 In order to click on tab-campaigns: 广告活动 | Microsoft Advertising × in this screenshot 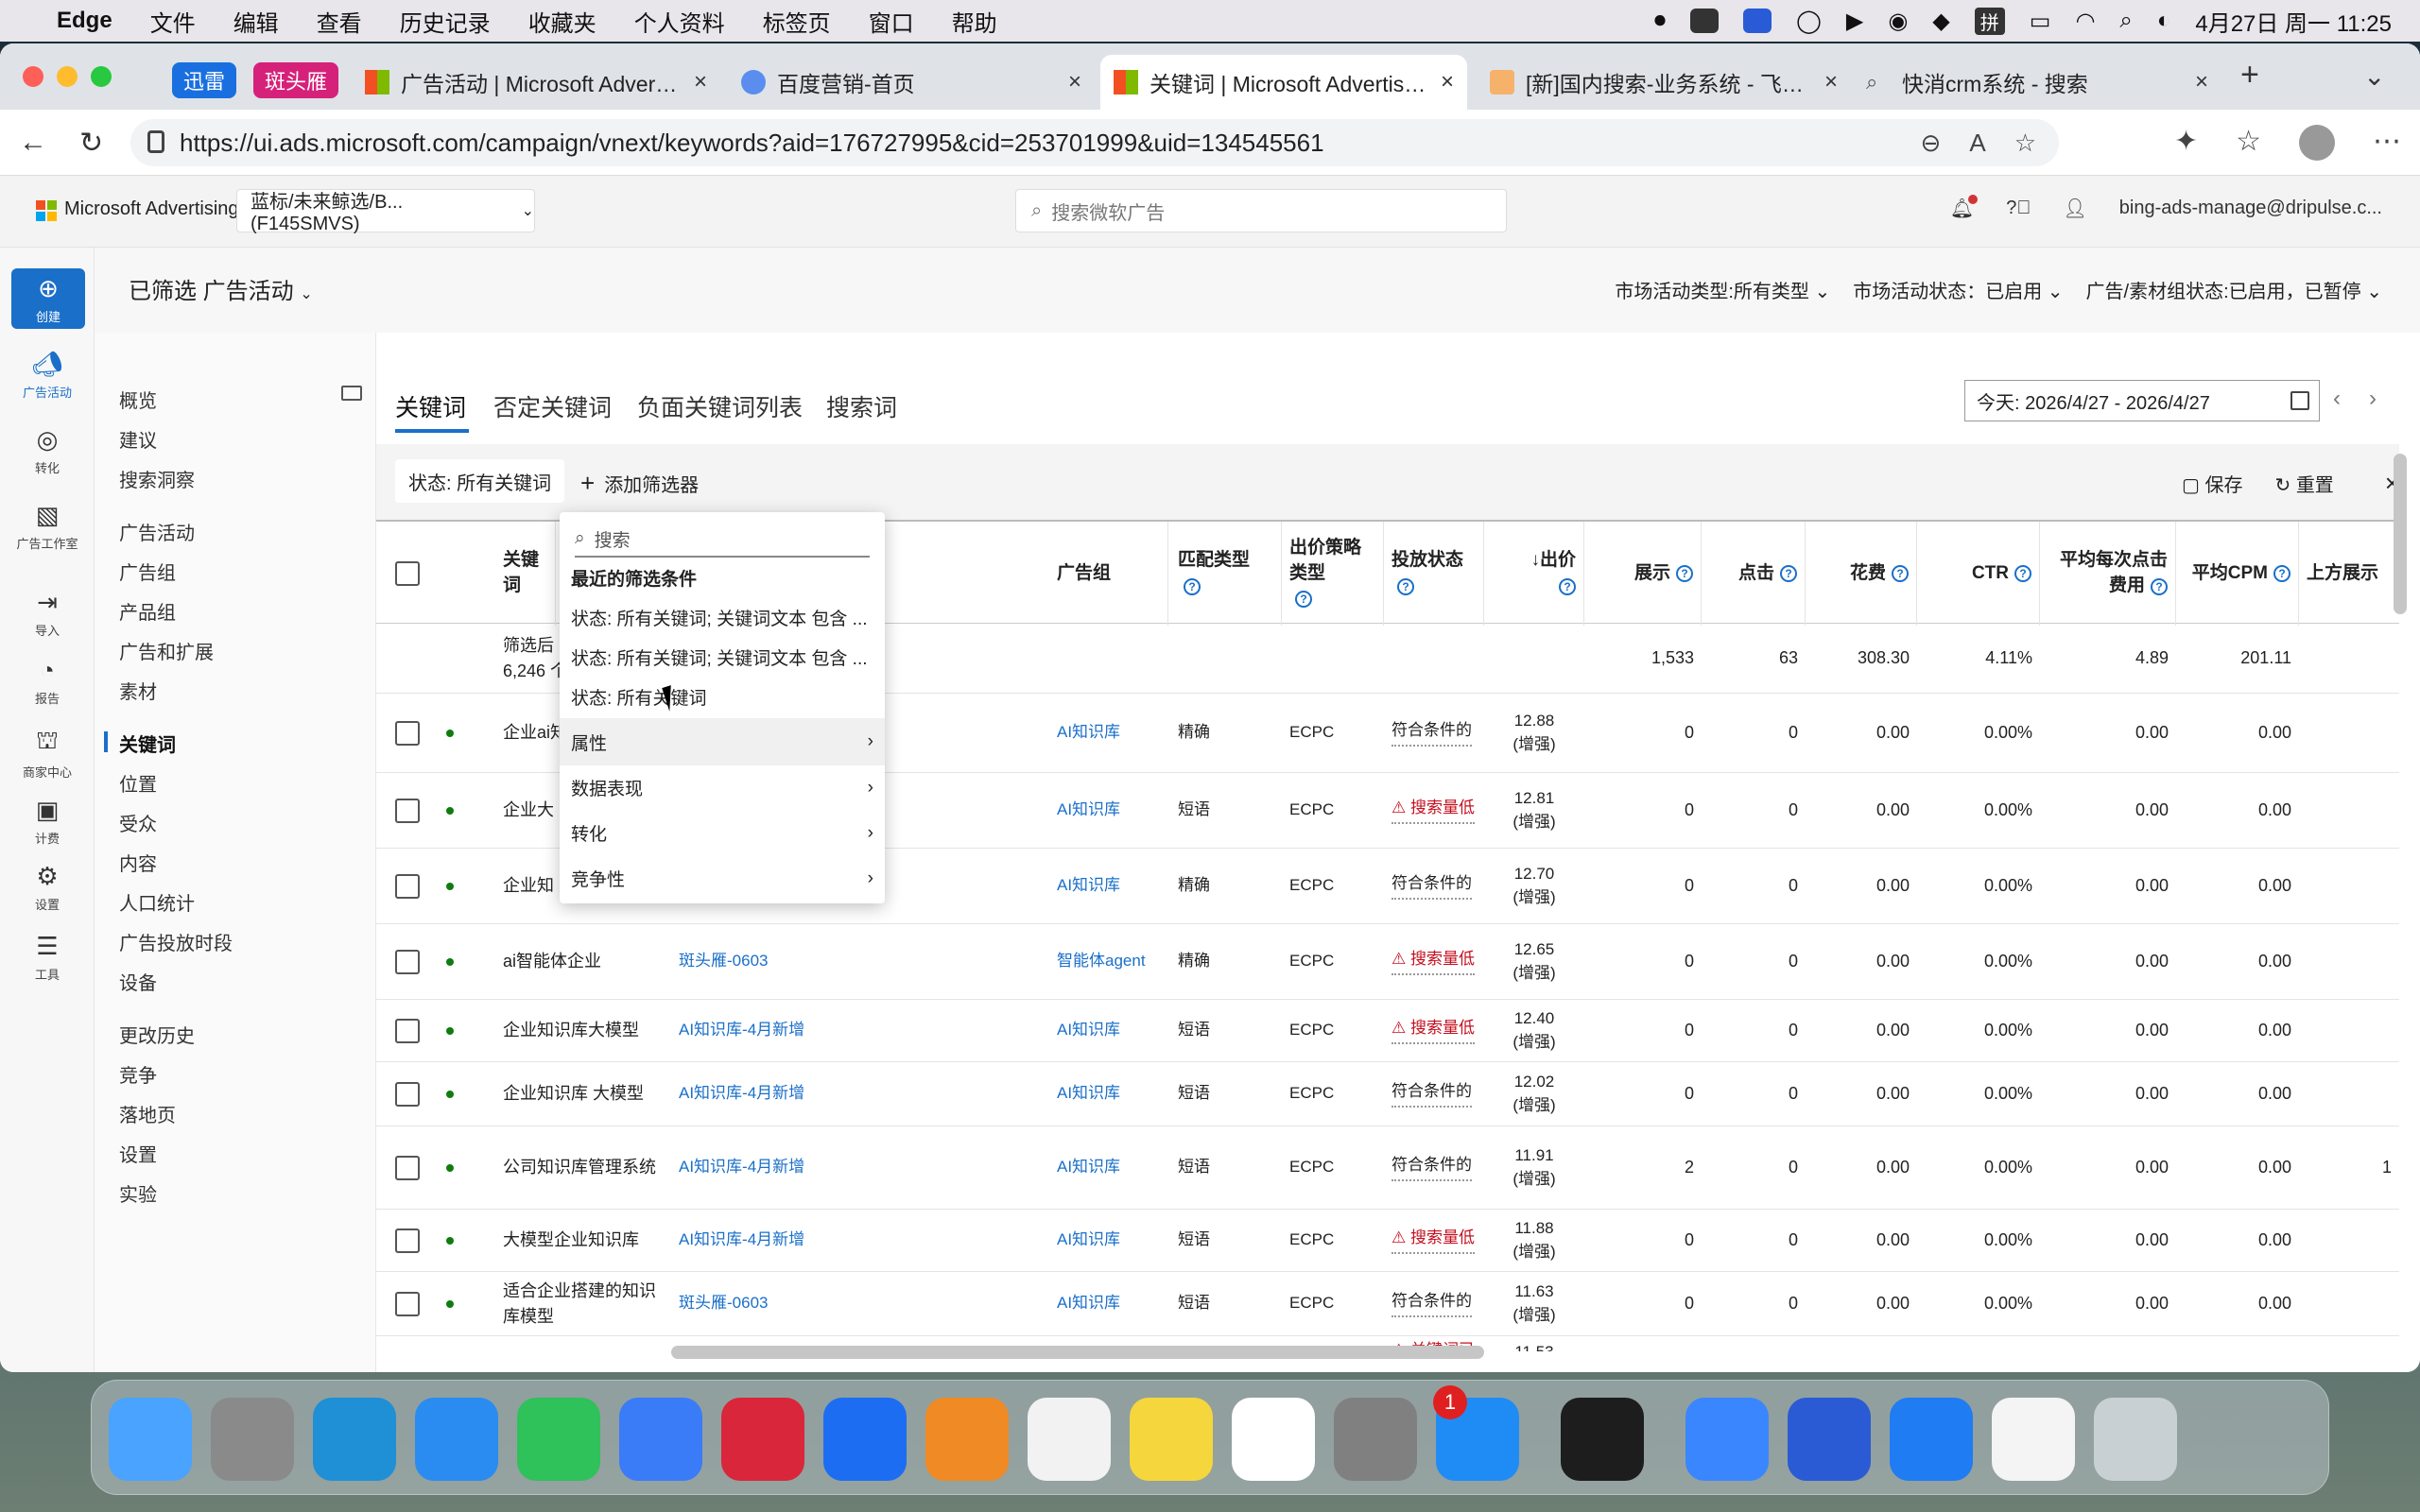, I will do `click(536, 82)`.